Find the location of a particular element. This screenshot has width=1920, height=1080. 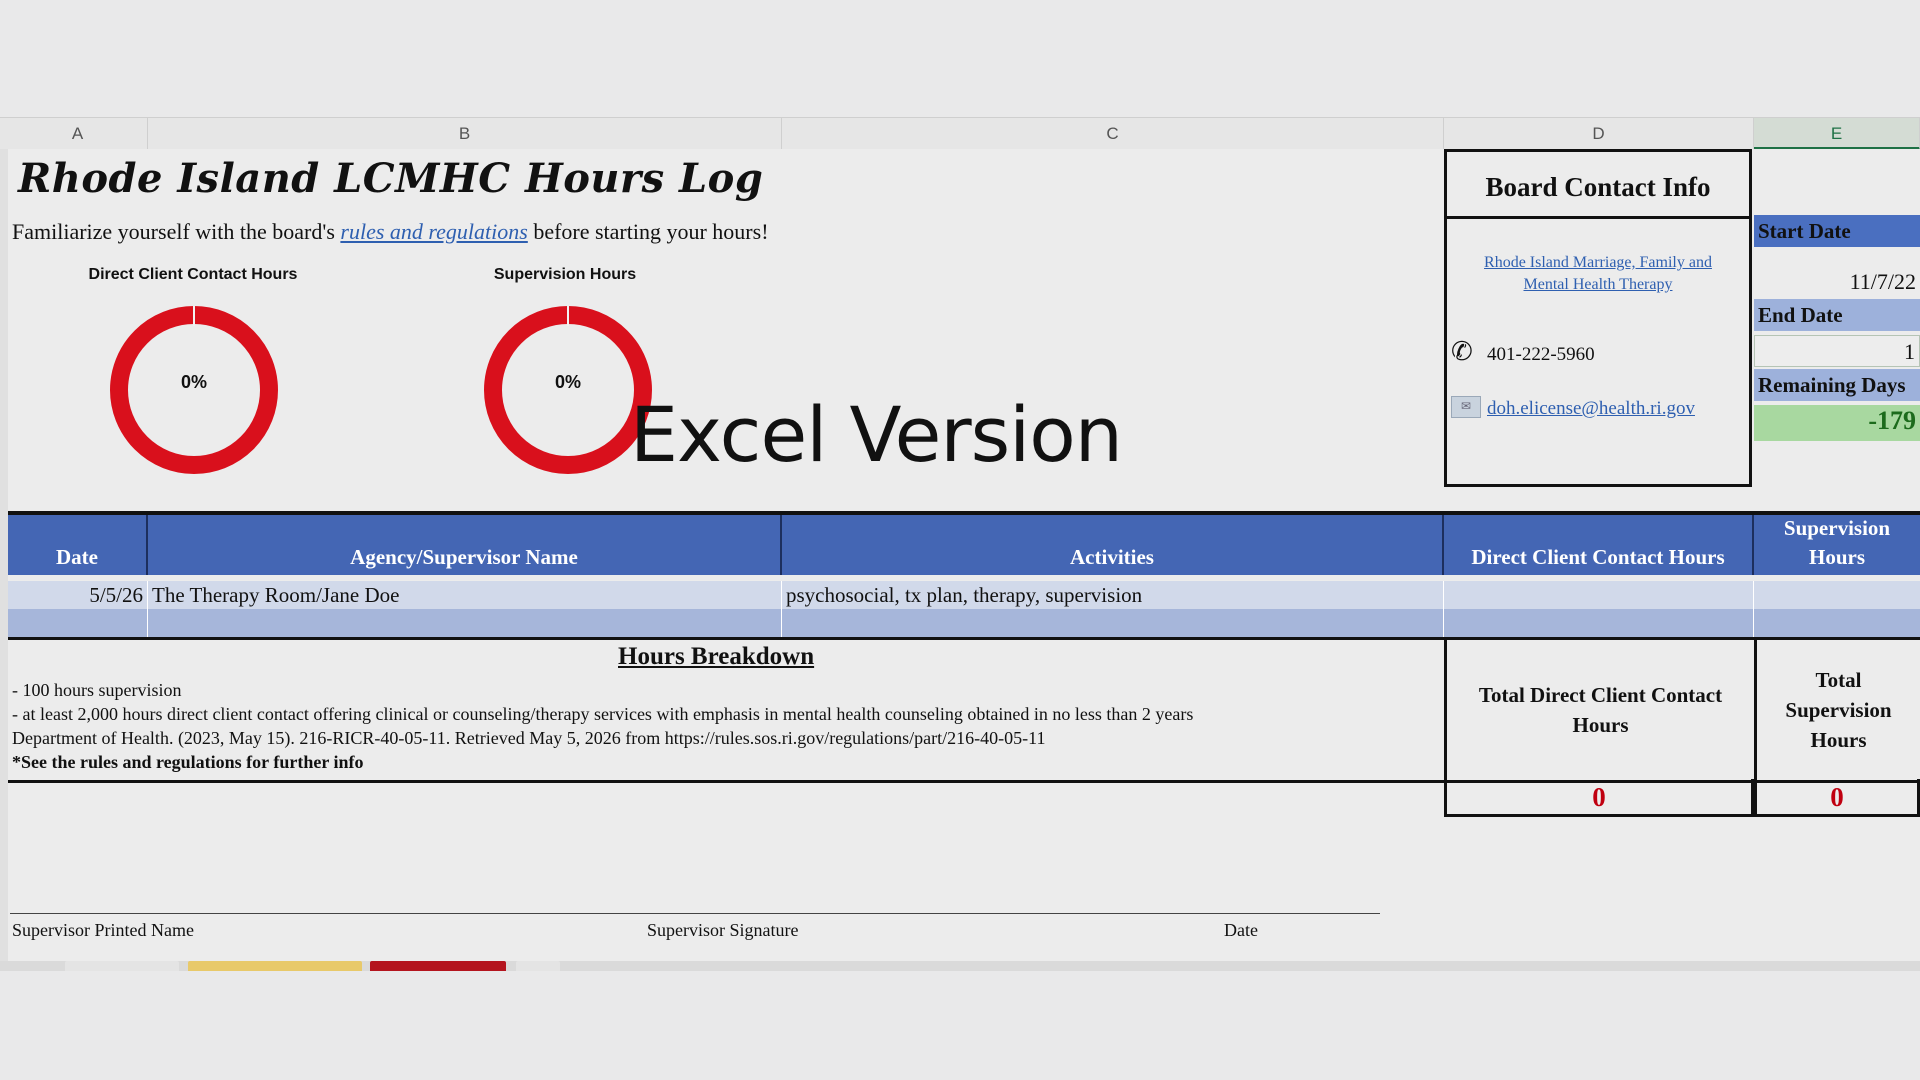

supervision-gauge-gap is located at coordinates (568, 316).